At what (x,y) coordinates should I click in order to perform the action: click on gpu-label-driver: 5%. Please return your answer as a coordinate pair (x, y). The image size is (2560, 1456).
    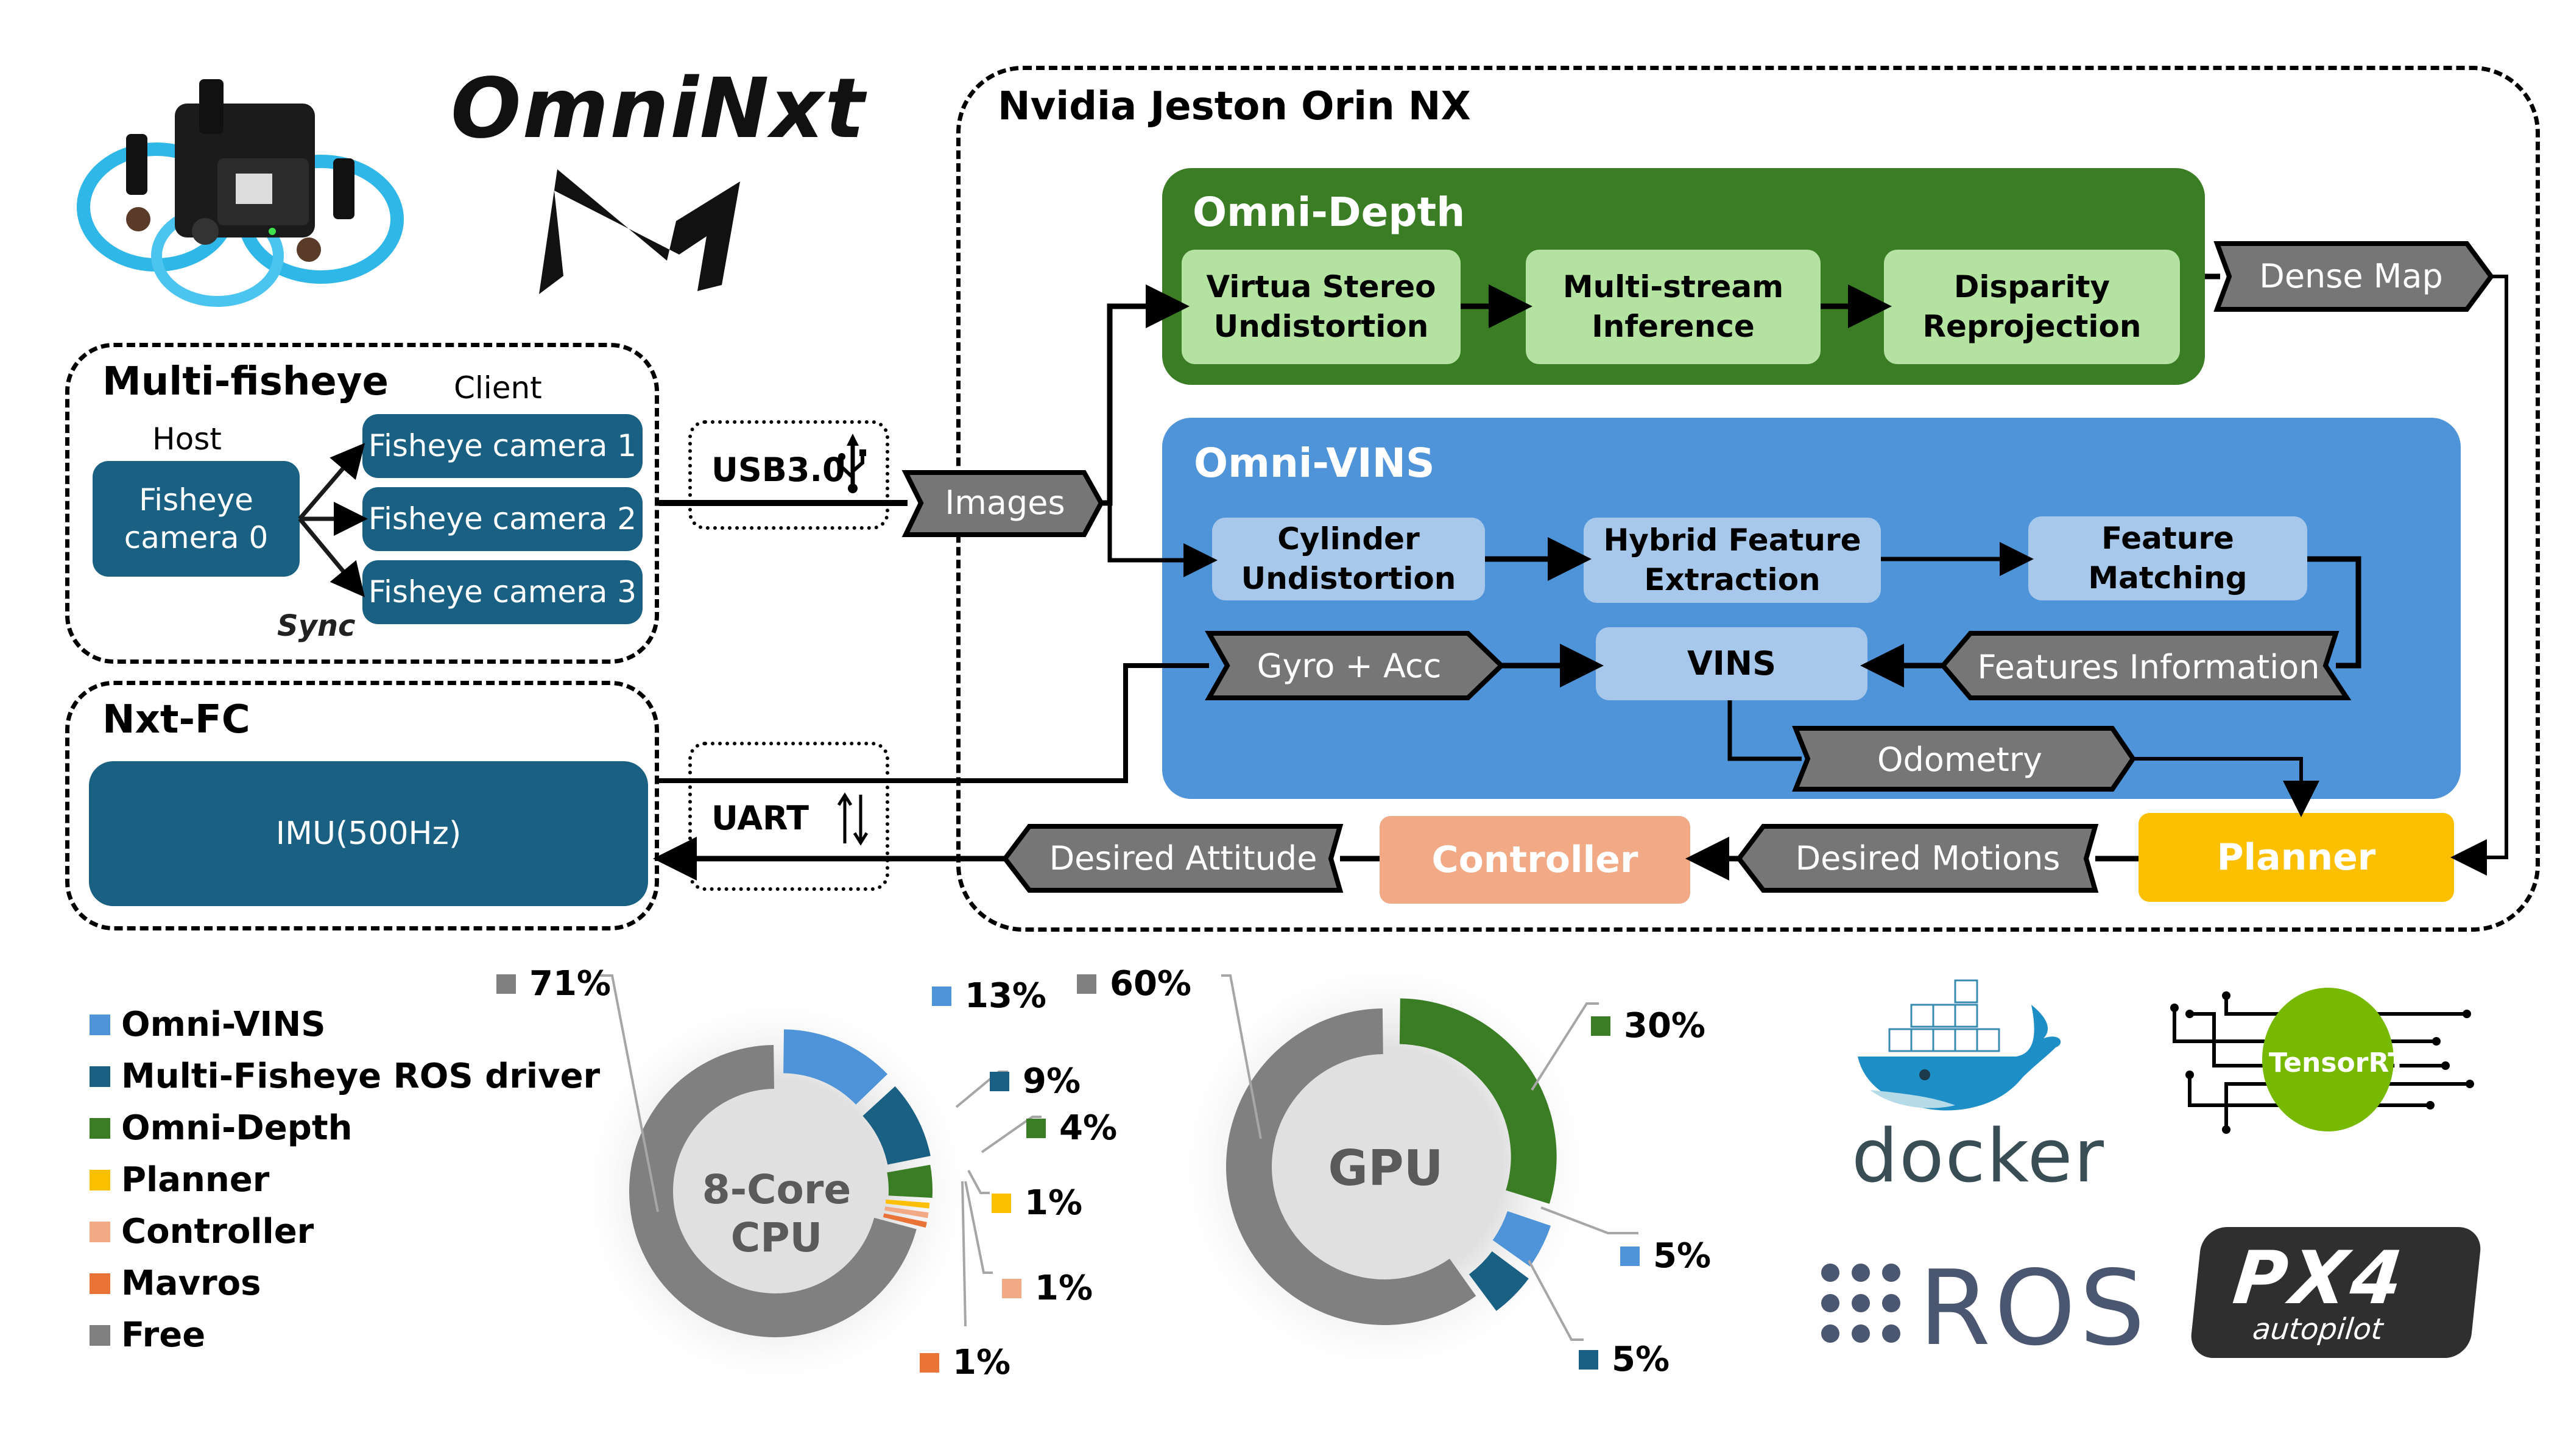
    Looking at the image, I should click on (1624, 1360).